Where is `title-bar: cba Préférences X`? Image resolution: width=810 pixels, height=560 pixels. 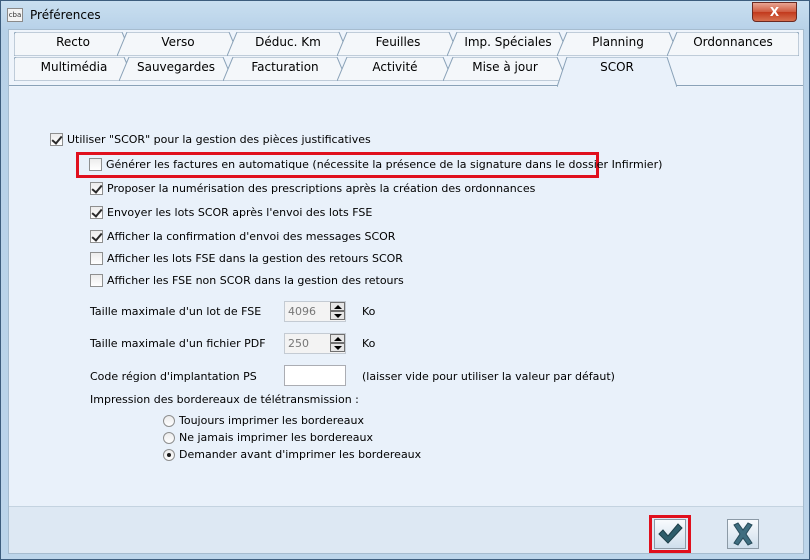 title-bar: cba Préférences X is located at coordinates (405, 15).